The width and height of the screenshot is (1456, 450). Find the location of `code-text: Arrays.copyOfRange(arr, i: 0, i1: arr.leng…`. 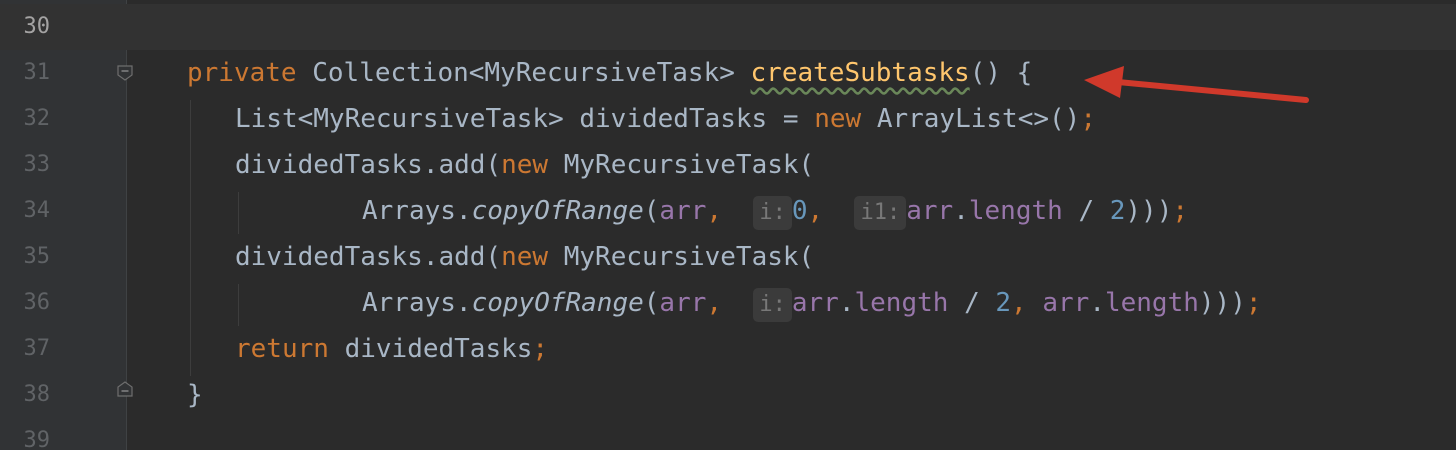

code-text: Arrays.copyOfRange(arr, i: 0, i1: arr.leng… is located at coordinates (775, 211).